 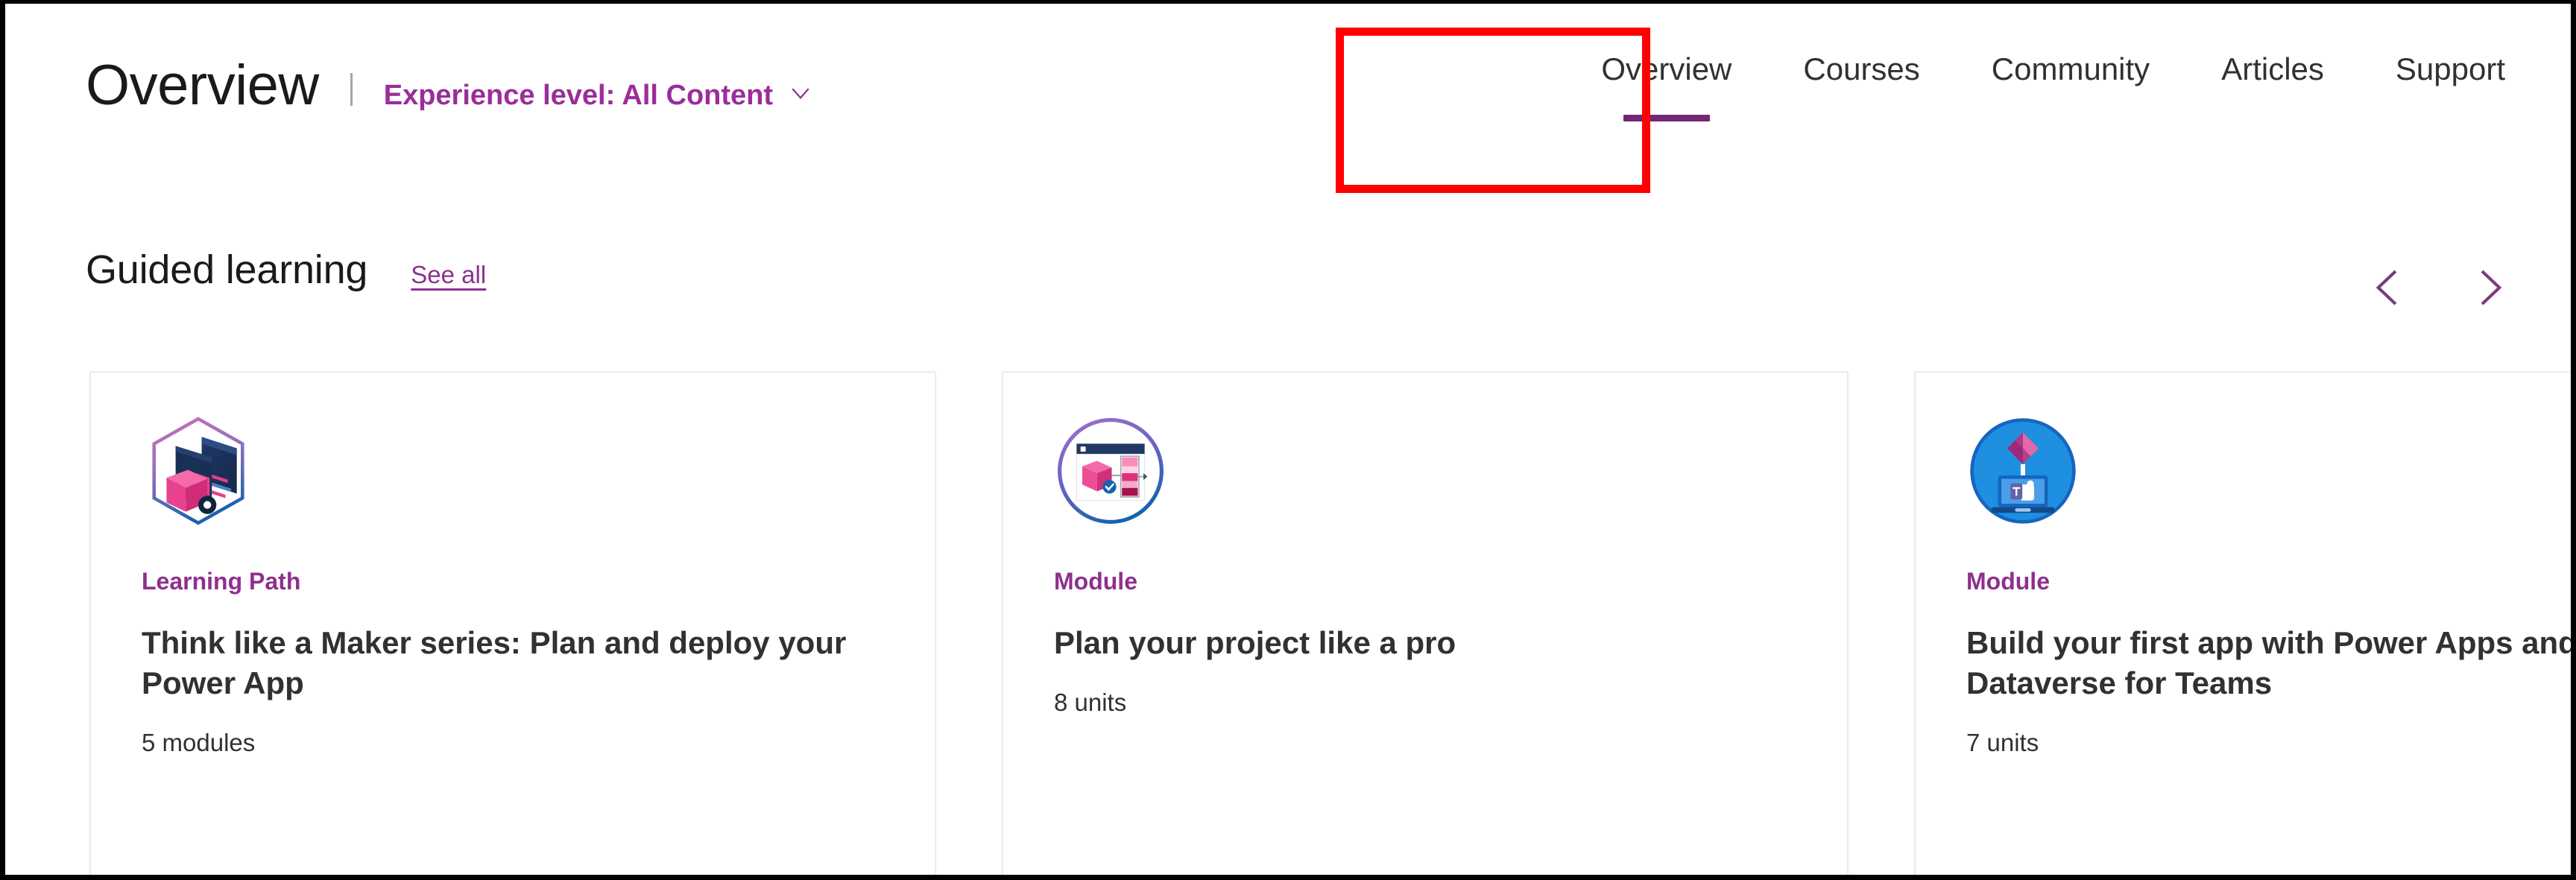 I want to click on tab-articles: Articles, so click(x=2272, y=69).